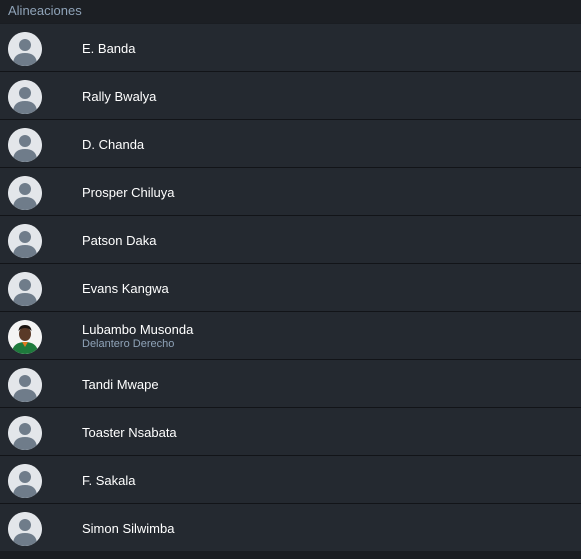 The width and height of the screenshot is (581, 559). What do you see at coordinates (25, 337) in the screenshot?
I see `player-photo` at bounding box center [25, 337].